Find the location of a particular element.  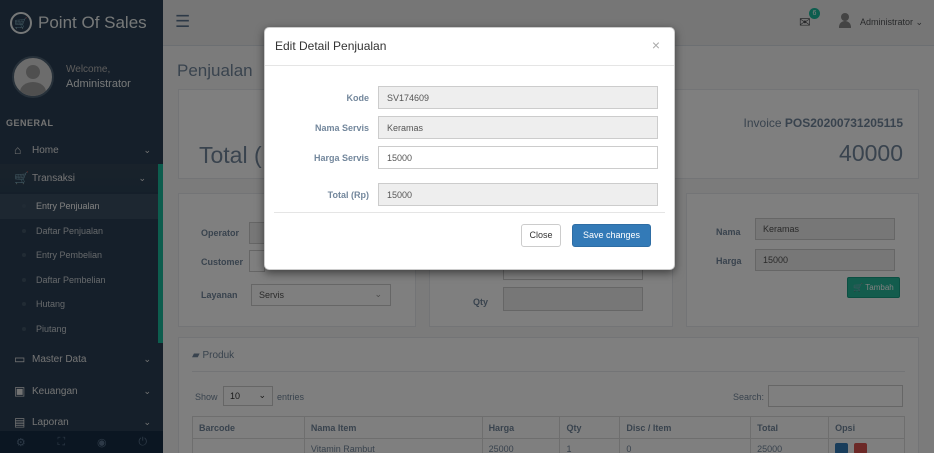

modal-title: Edit Detail Penjualan is located at coordinates (331, 46).